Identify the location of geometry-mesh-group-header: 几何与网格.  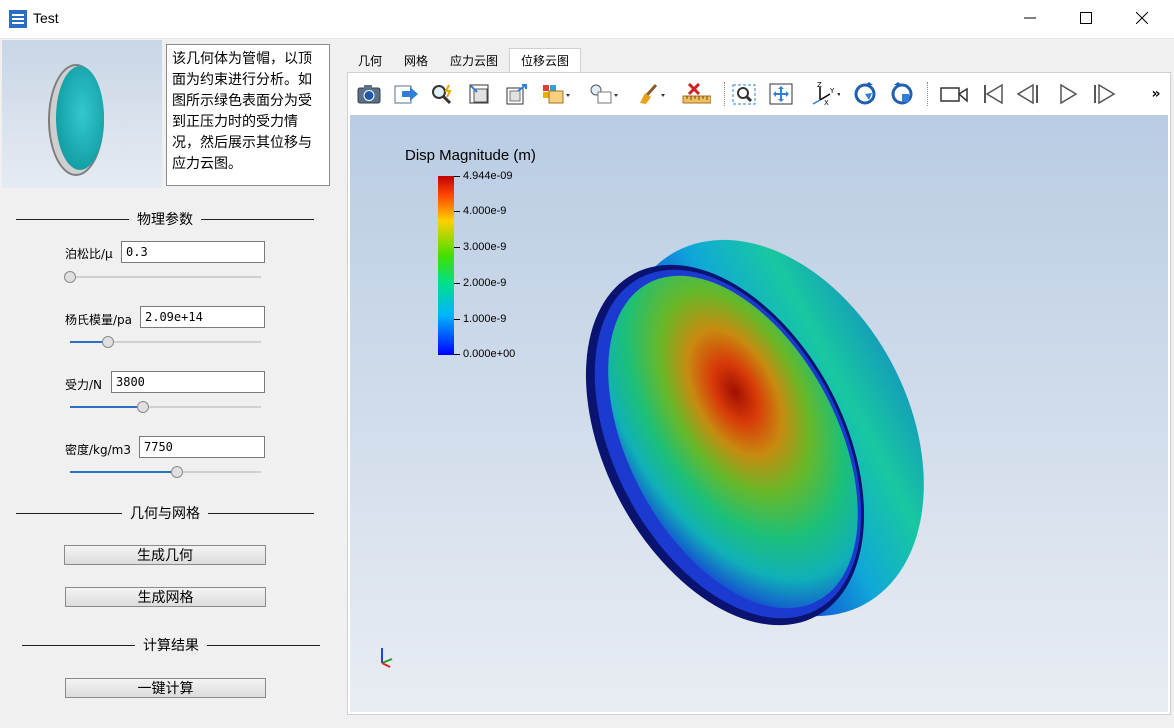
(165, 513).